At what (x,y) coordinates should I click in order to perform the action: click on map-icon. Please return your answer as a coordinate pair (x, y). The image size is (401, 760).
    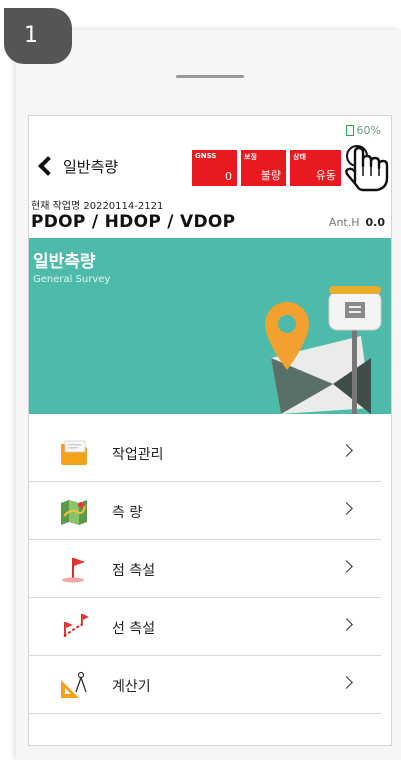
    Looking at the image, I should click on (74, 512).